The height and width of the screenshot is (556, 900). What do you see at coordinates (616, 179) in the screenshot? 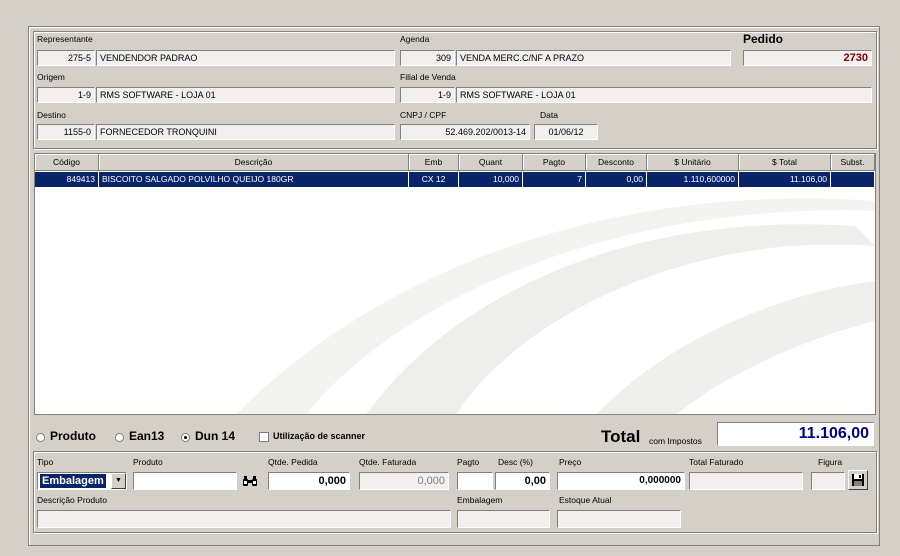
I see `cell-desconto: 0,00` at bounding box center [616, 179].